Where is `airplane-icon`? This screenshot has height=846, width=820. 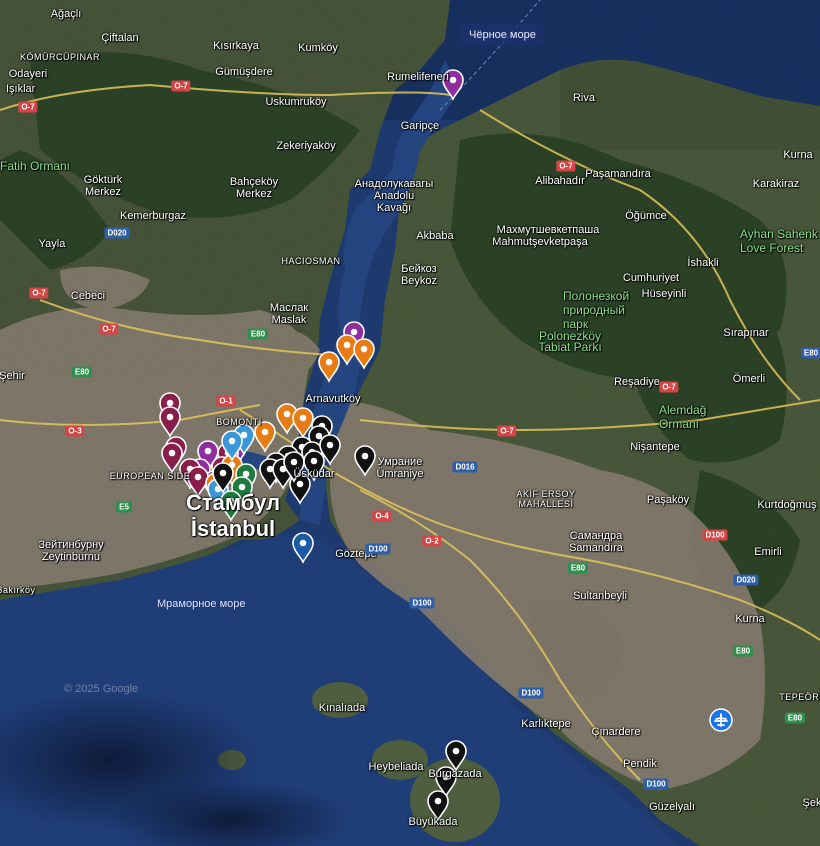 airplane-icon is located at coordinates (721, 720).